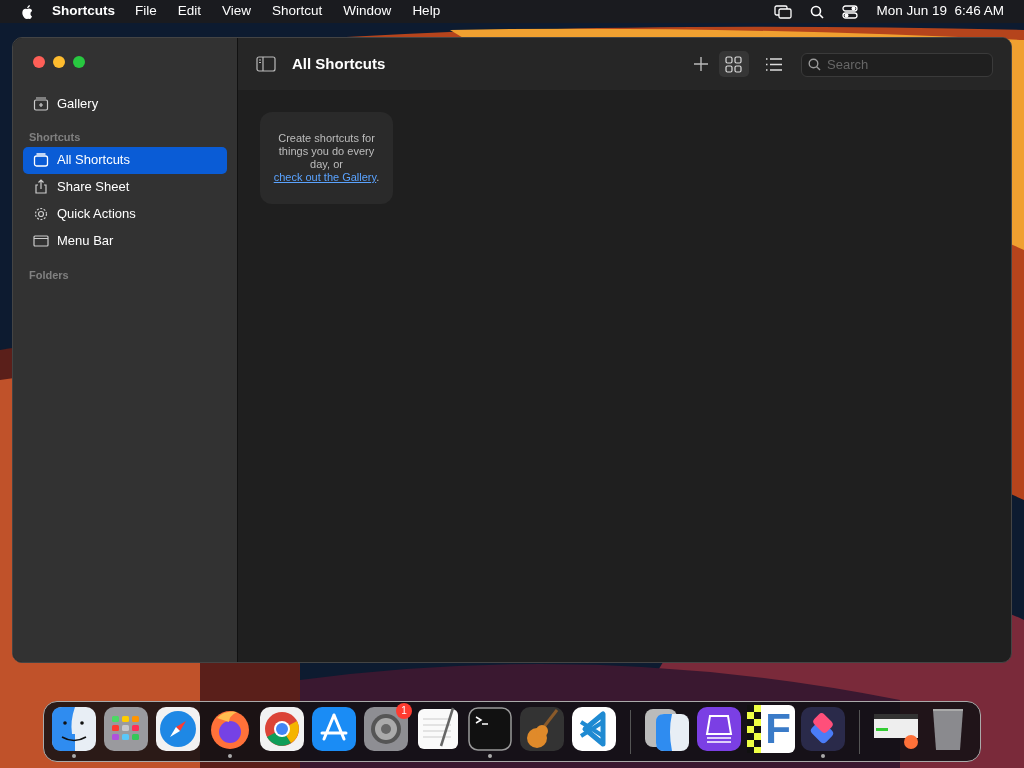  What do you see at coordinates (297, 11) in the screenshot?
I see `menu-item: Shortcut` at bounding box center [297, 11].